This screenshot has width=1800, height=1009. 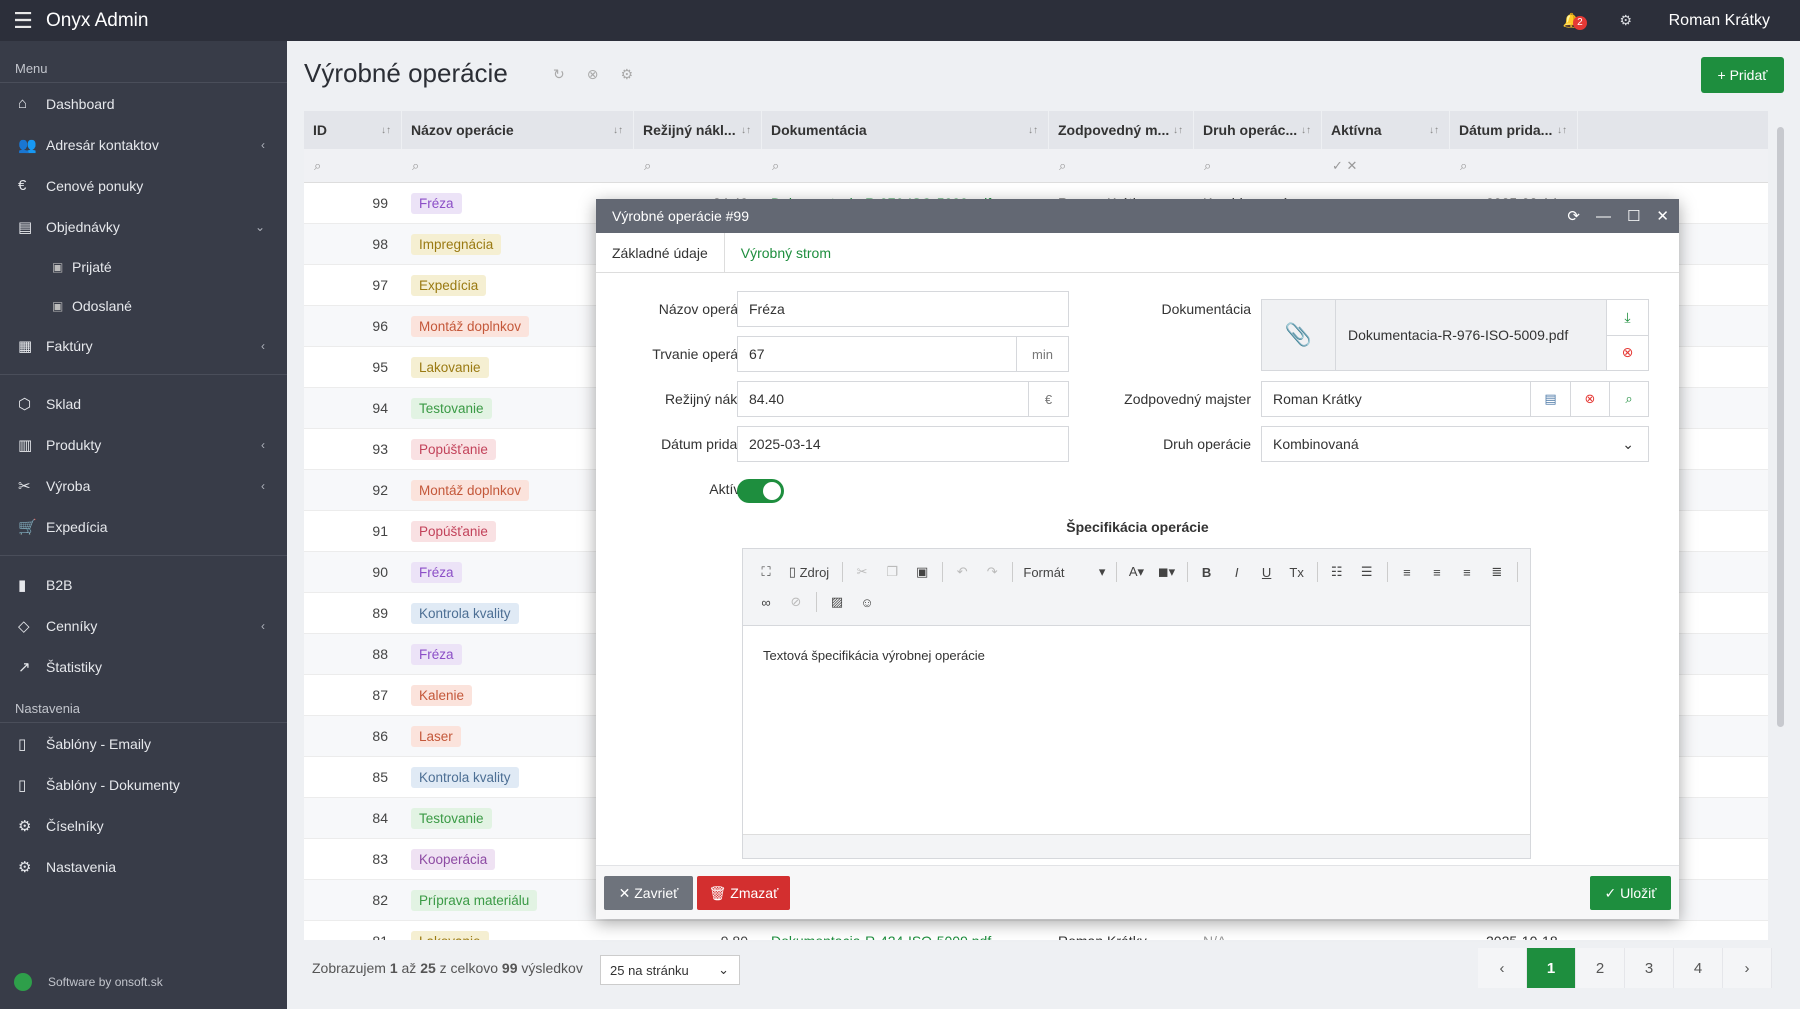 What do you see at coordinates (1551, 399) in the screenshot?
I see `list-icon: ▤` at bounding box center [1551, 399].